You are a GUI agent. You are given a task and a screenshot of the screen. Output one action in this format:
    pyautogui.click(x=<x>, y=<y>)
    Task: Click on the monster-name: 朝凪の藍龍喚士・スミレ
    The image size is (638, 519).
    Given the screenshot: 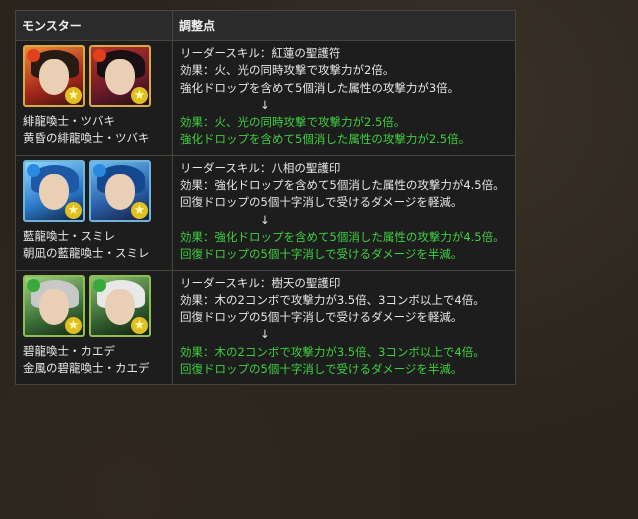 What is the action you would take?
    pyautogui.click(x=86, y=252)
    